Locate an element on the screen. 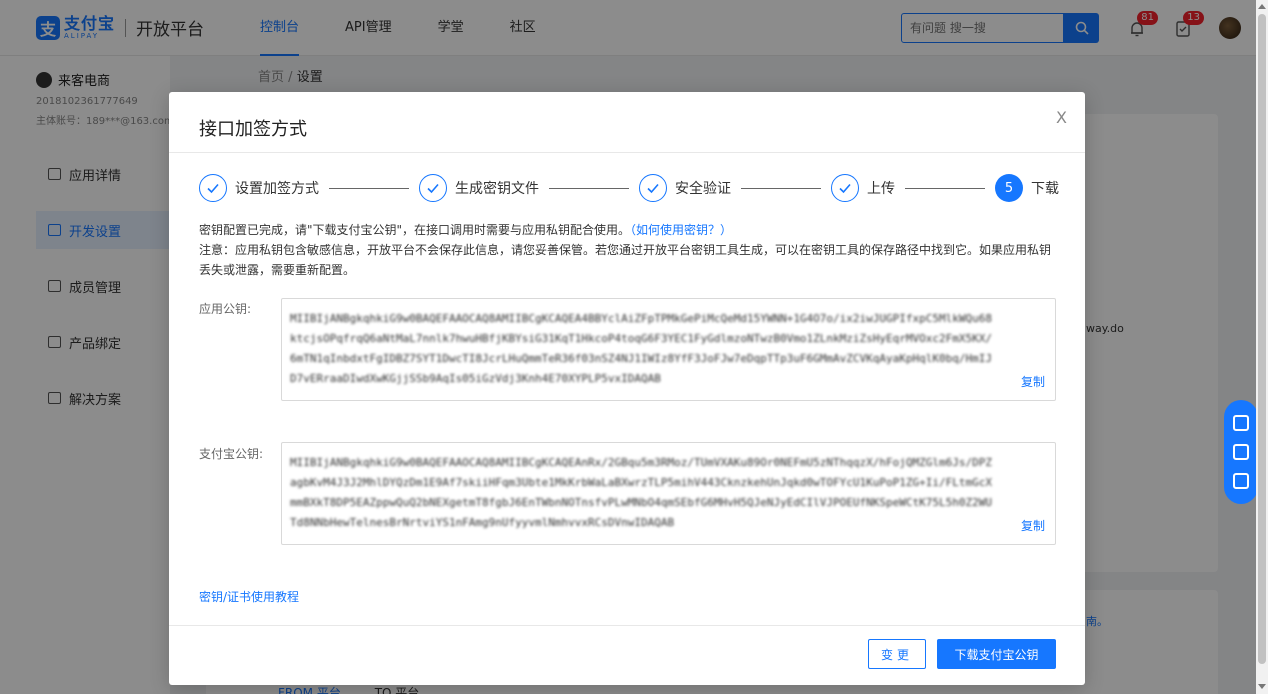 The height and width of the screenshot is (694, 1268). step-security-verification: 安全验证 is located at coordinates (685, 188).